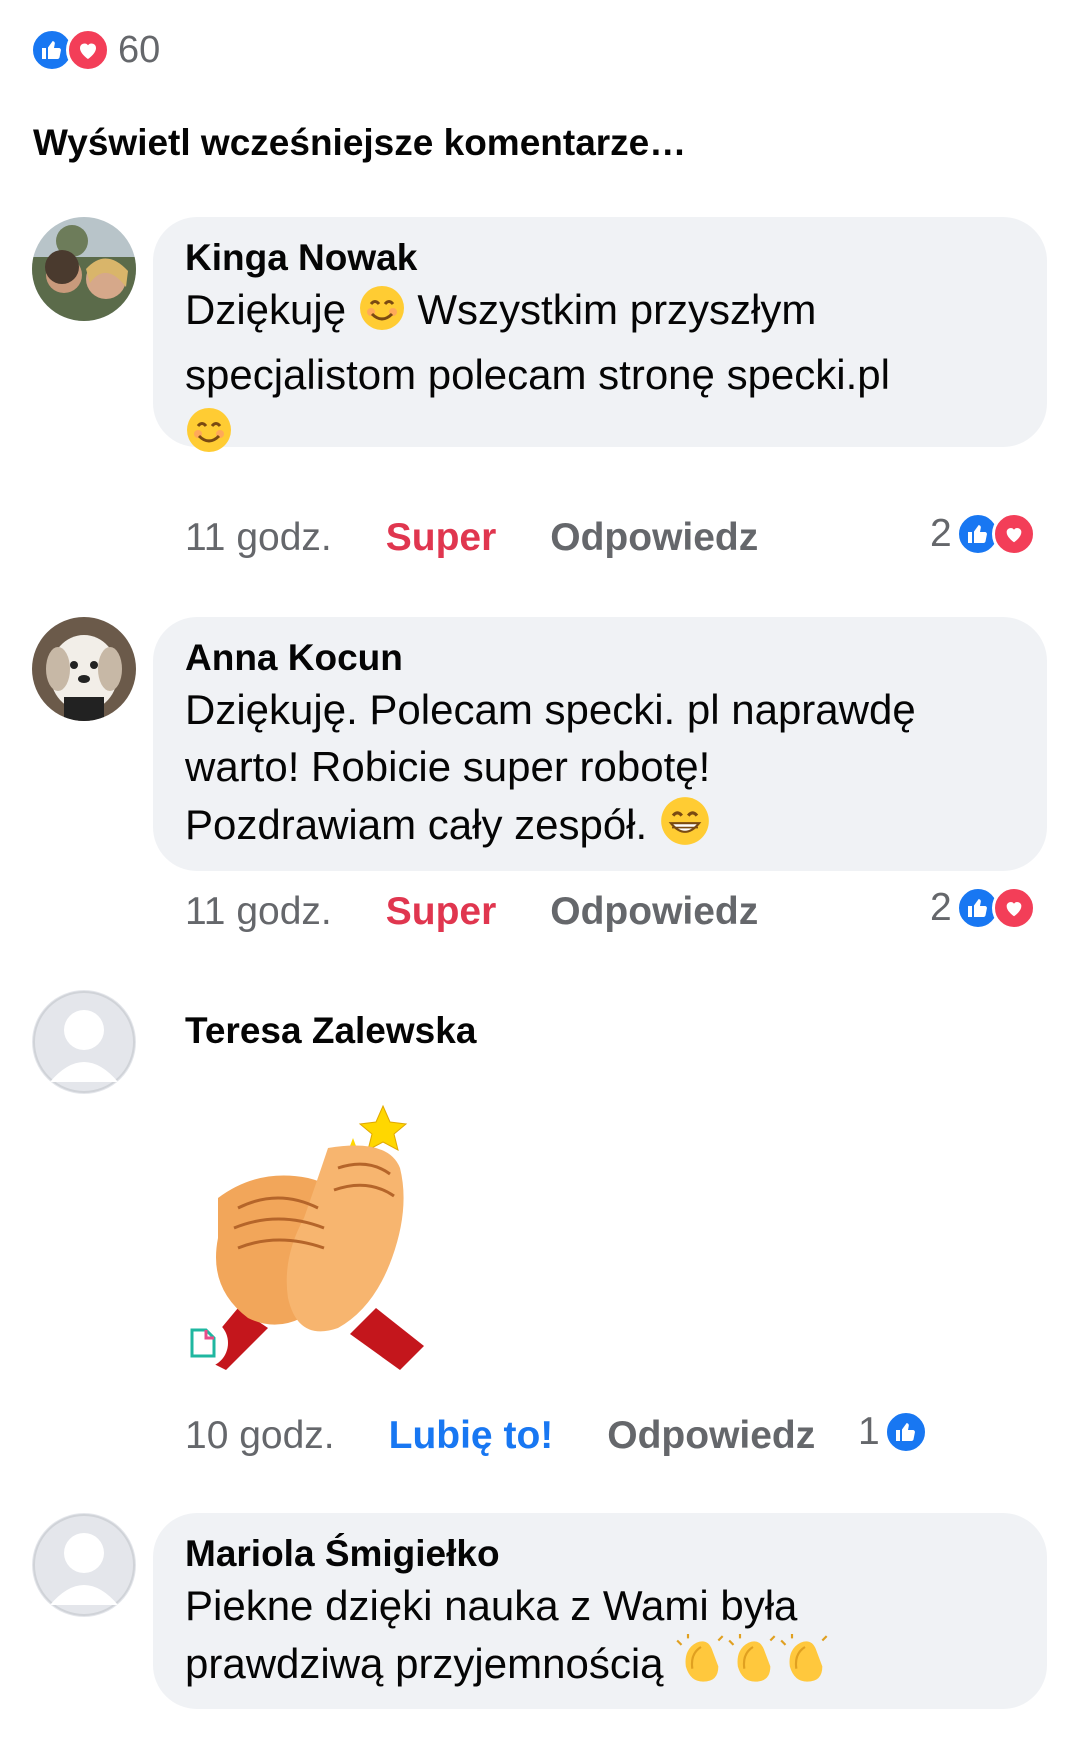  I want to click on comment-author: Teresa Zalewska, so click(600, 1031).